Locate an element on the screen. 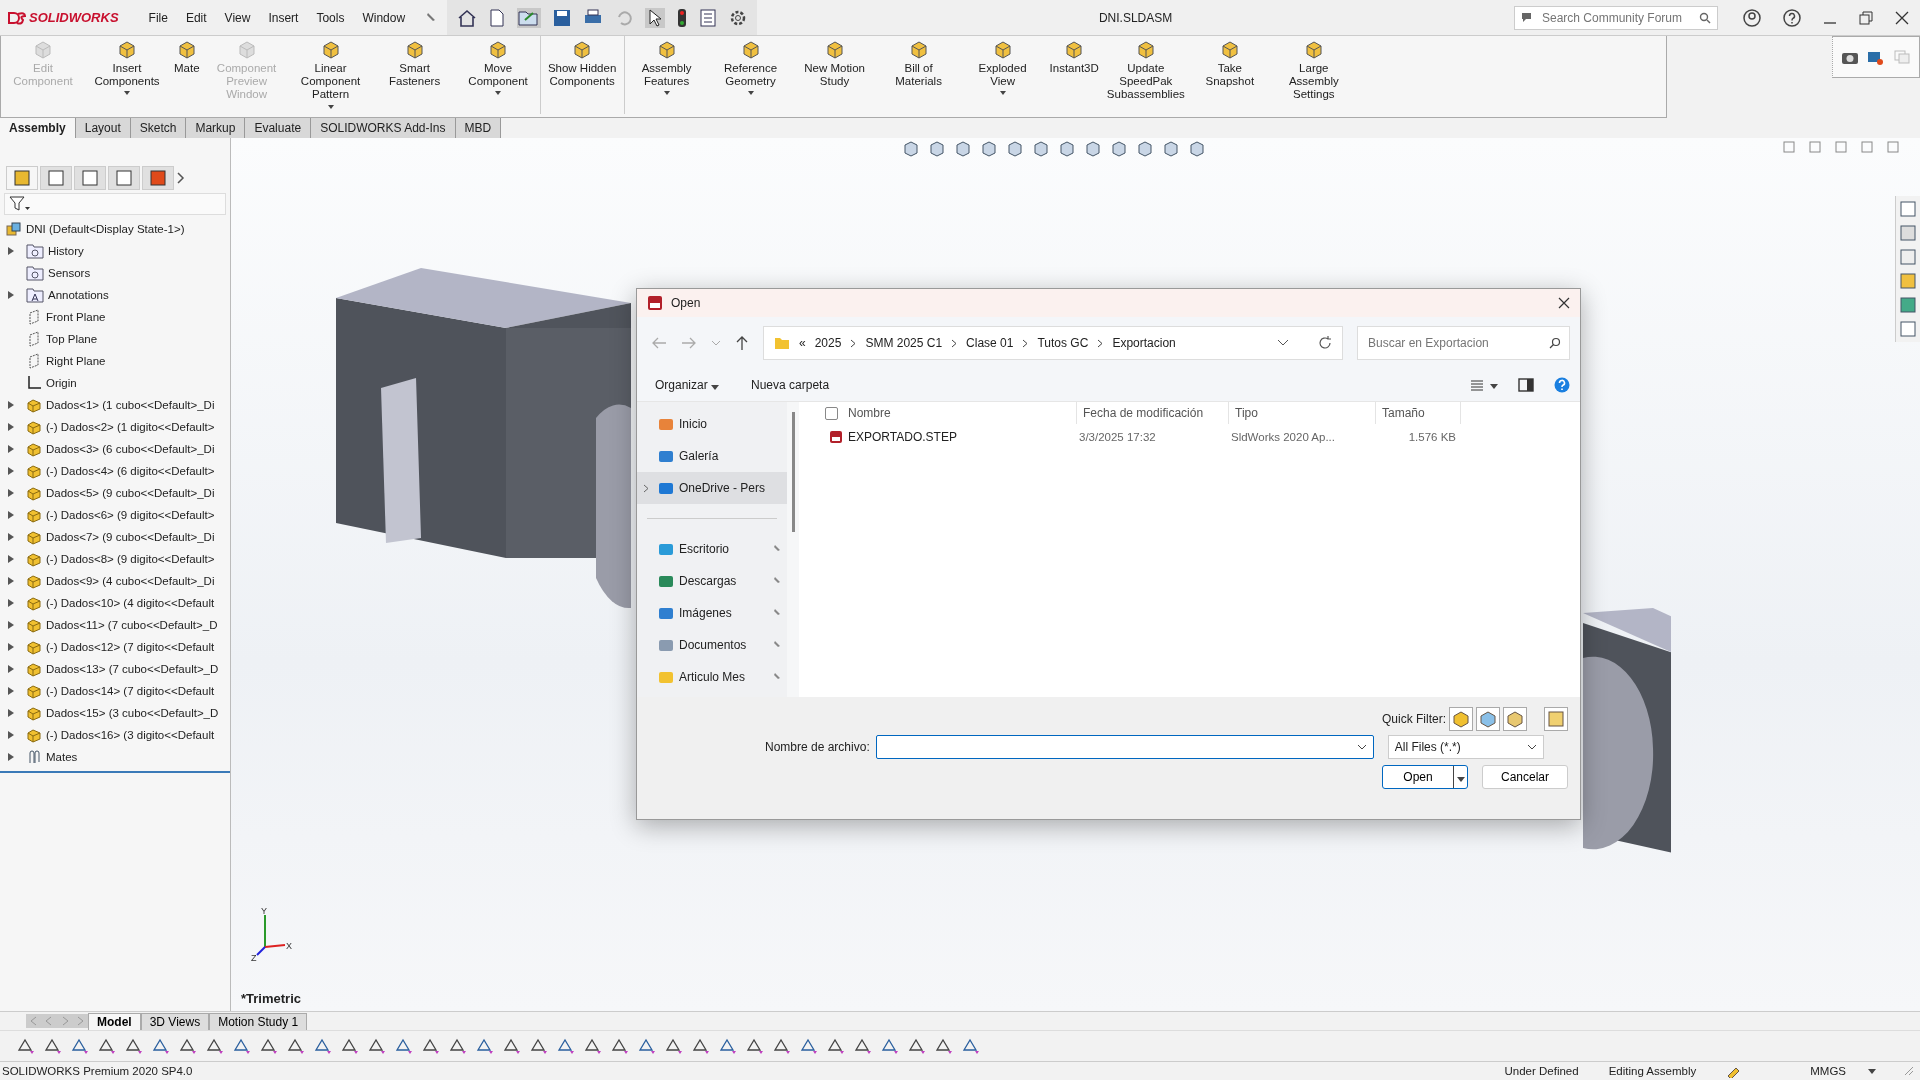 This screenshot has height=1080, width=1920. tree-item: Right Plane is located at coordinates (115, 361).